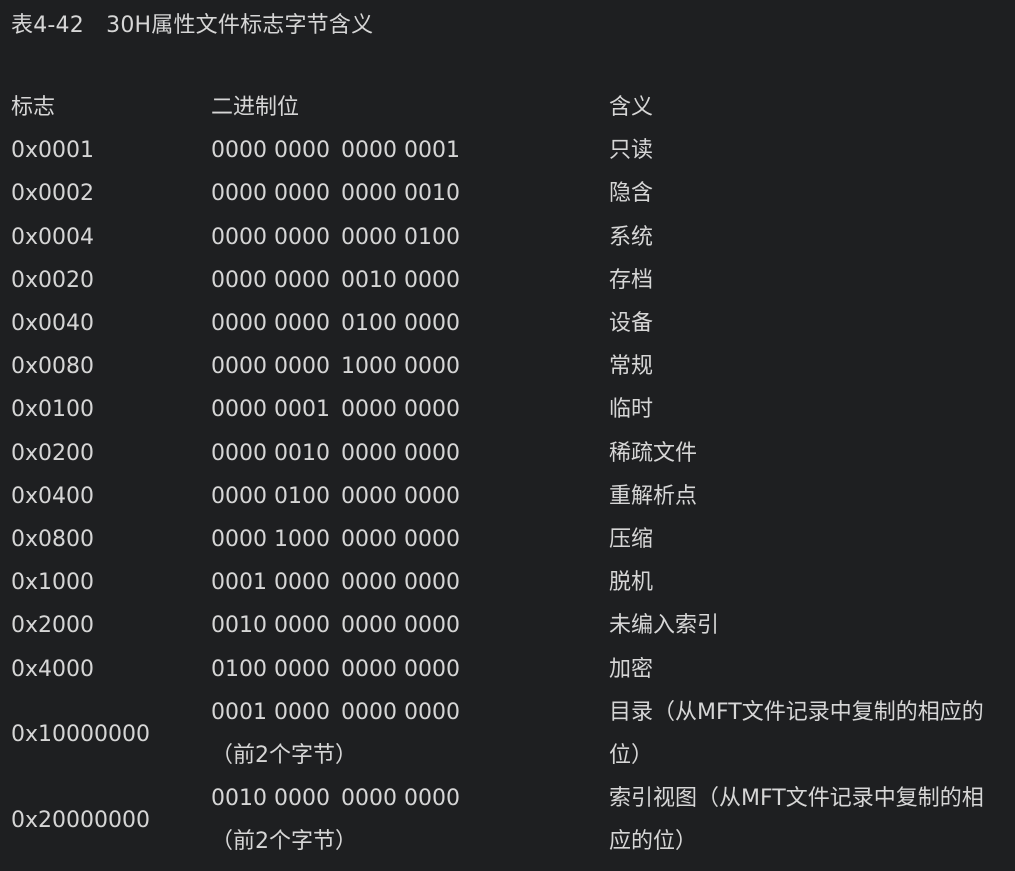  I want to click on binary-cell: 0100 0000 0000 0000, so click(399, 669).